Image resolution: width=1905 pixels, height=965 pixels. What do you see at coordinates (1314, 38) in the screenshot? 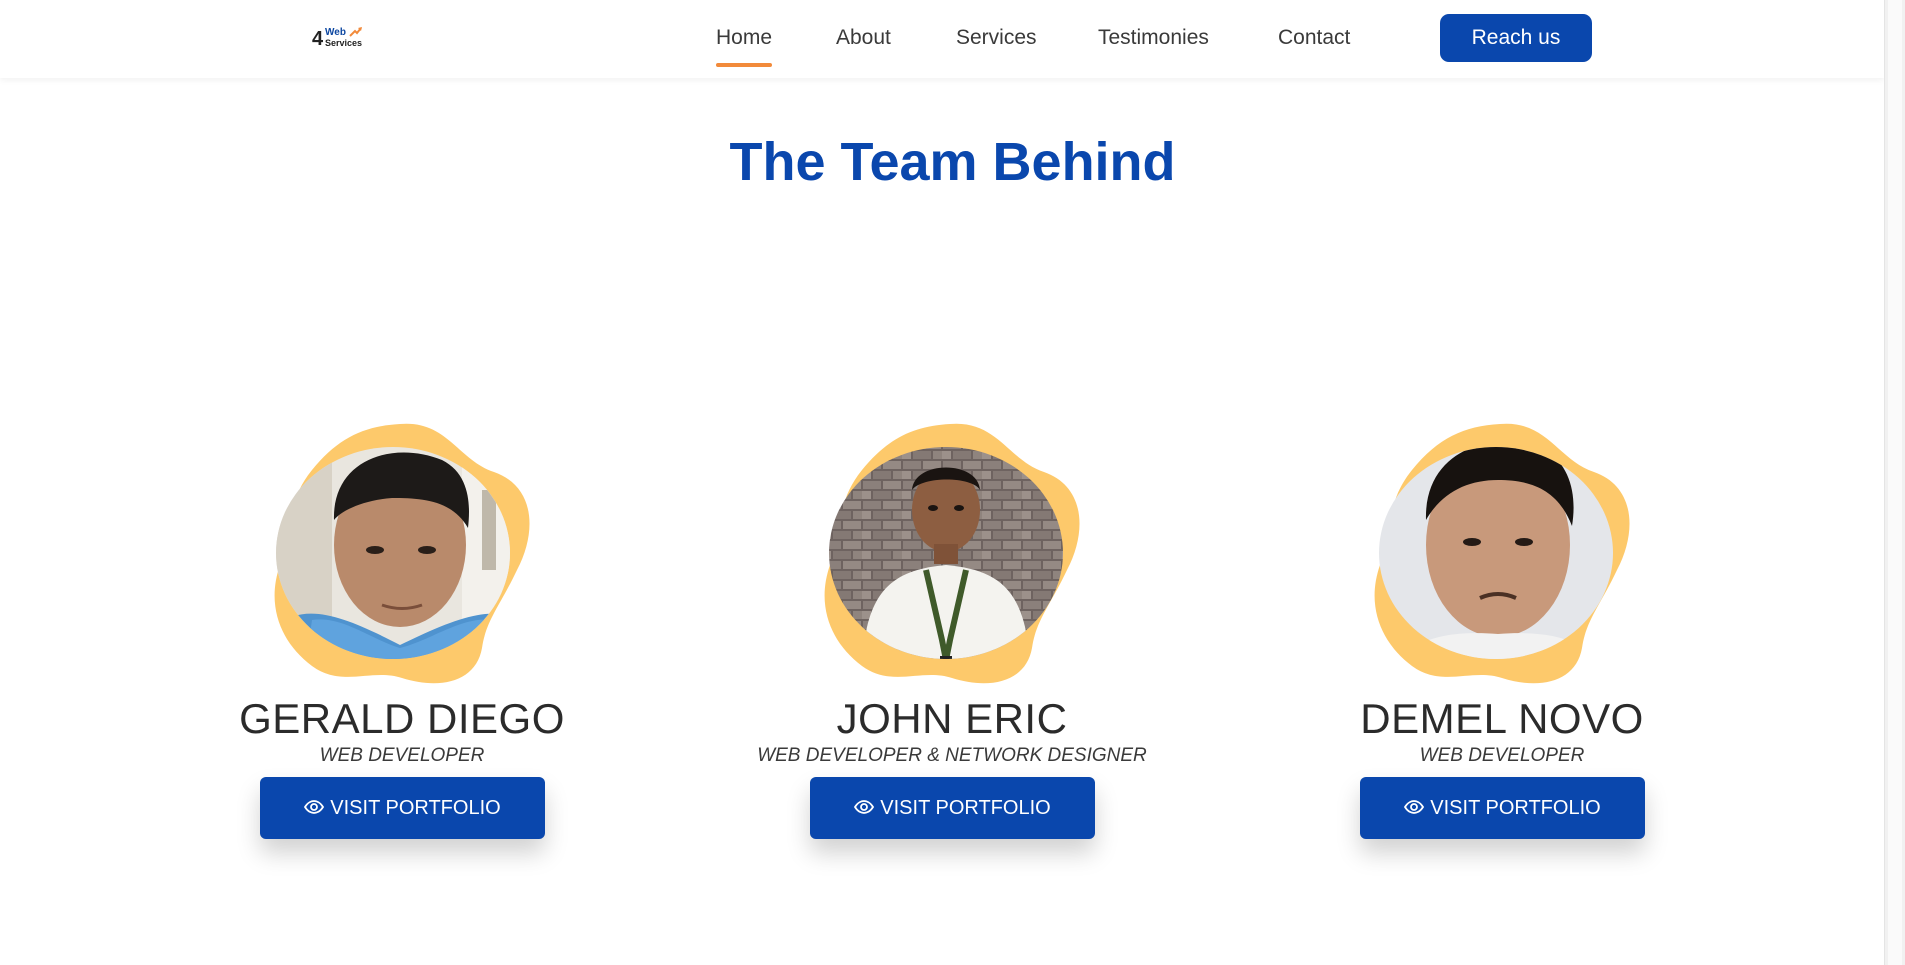
I see `nav-contact: Contact` at bounding box center [1314, 38].